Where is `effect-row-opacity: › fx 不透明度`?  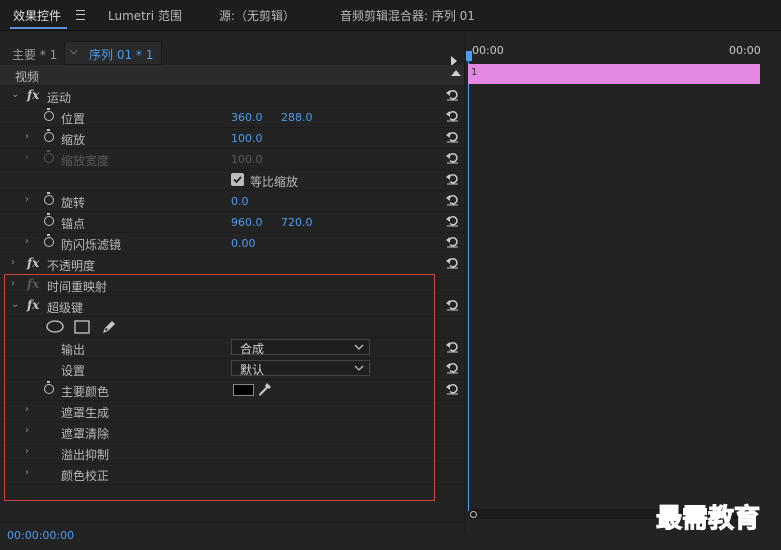 effect-row-opacity: › fx 不透明度 is located at coordinates (232, 264).